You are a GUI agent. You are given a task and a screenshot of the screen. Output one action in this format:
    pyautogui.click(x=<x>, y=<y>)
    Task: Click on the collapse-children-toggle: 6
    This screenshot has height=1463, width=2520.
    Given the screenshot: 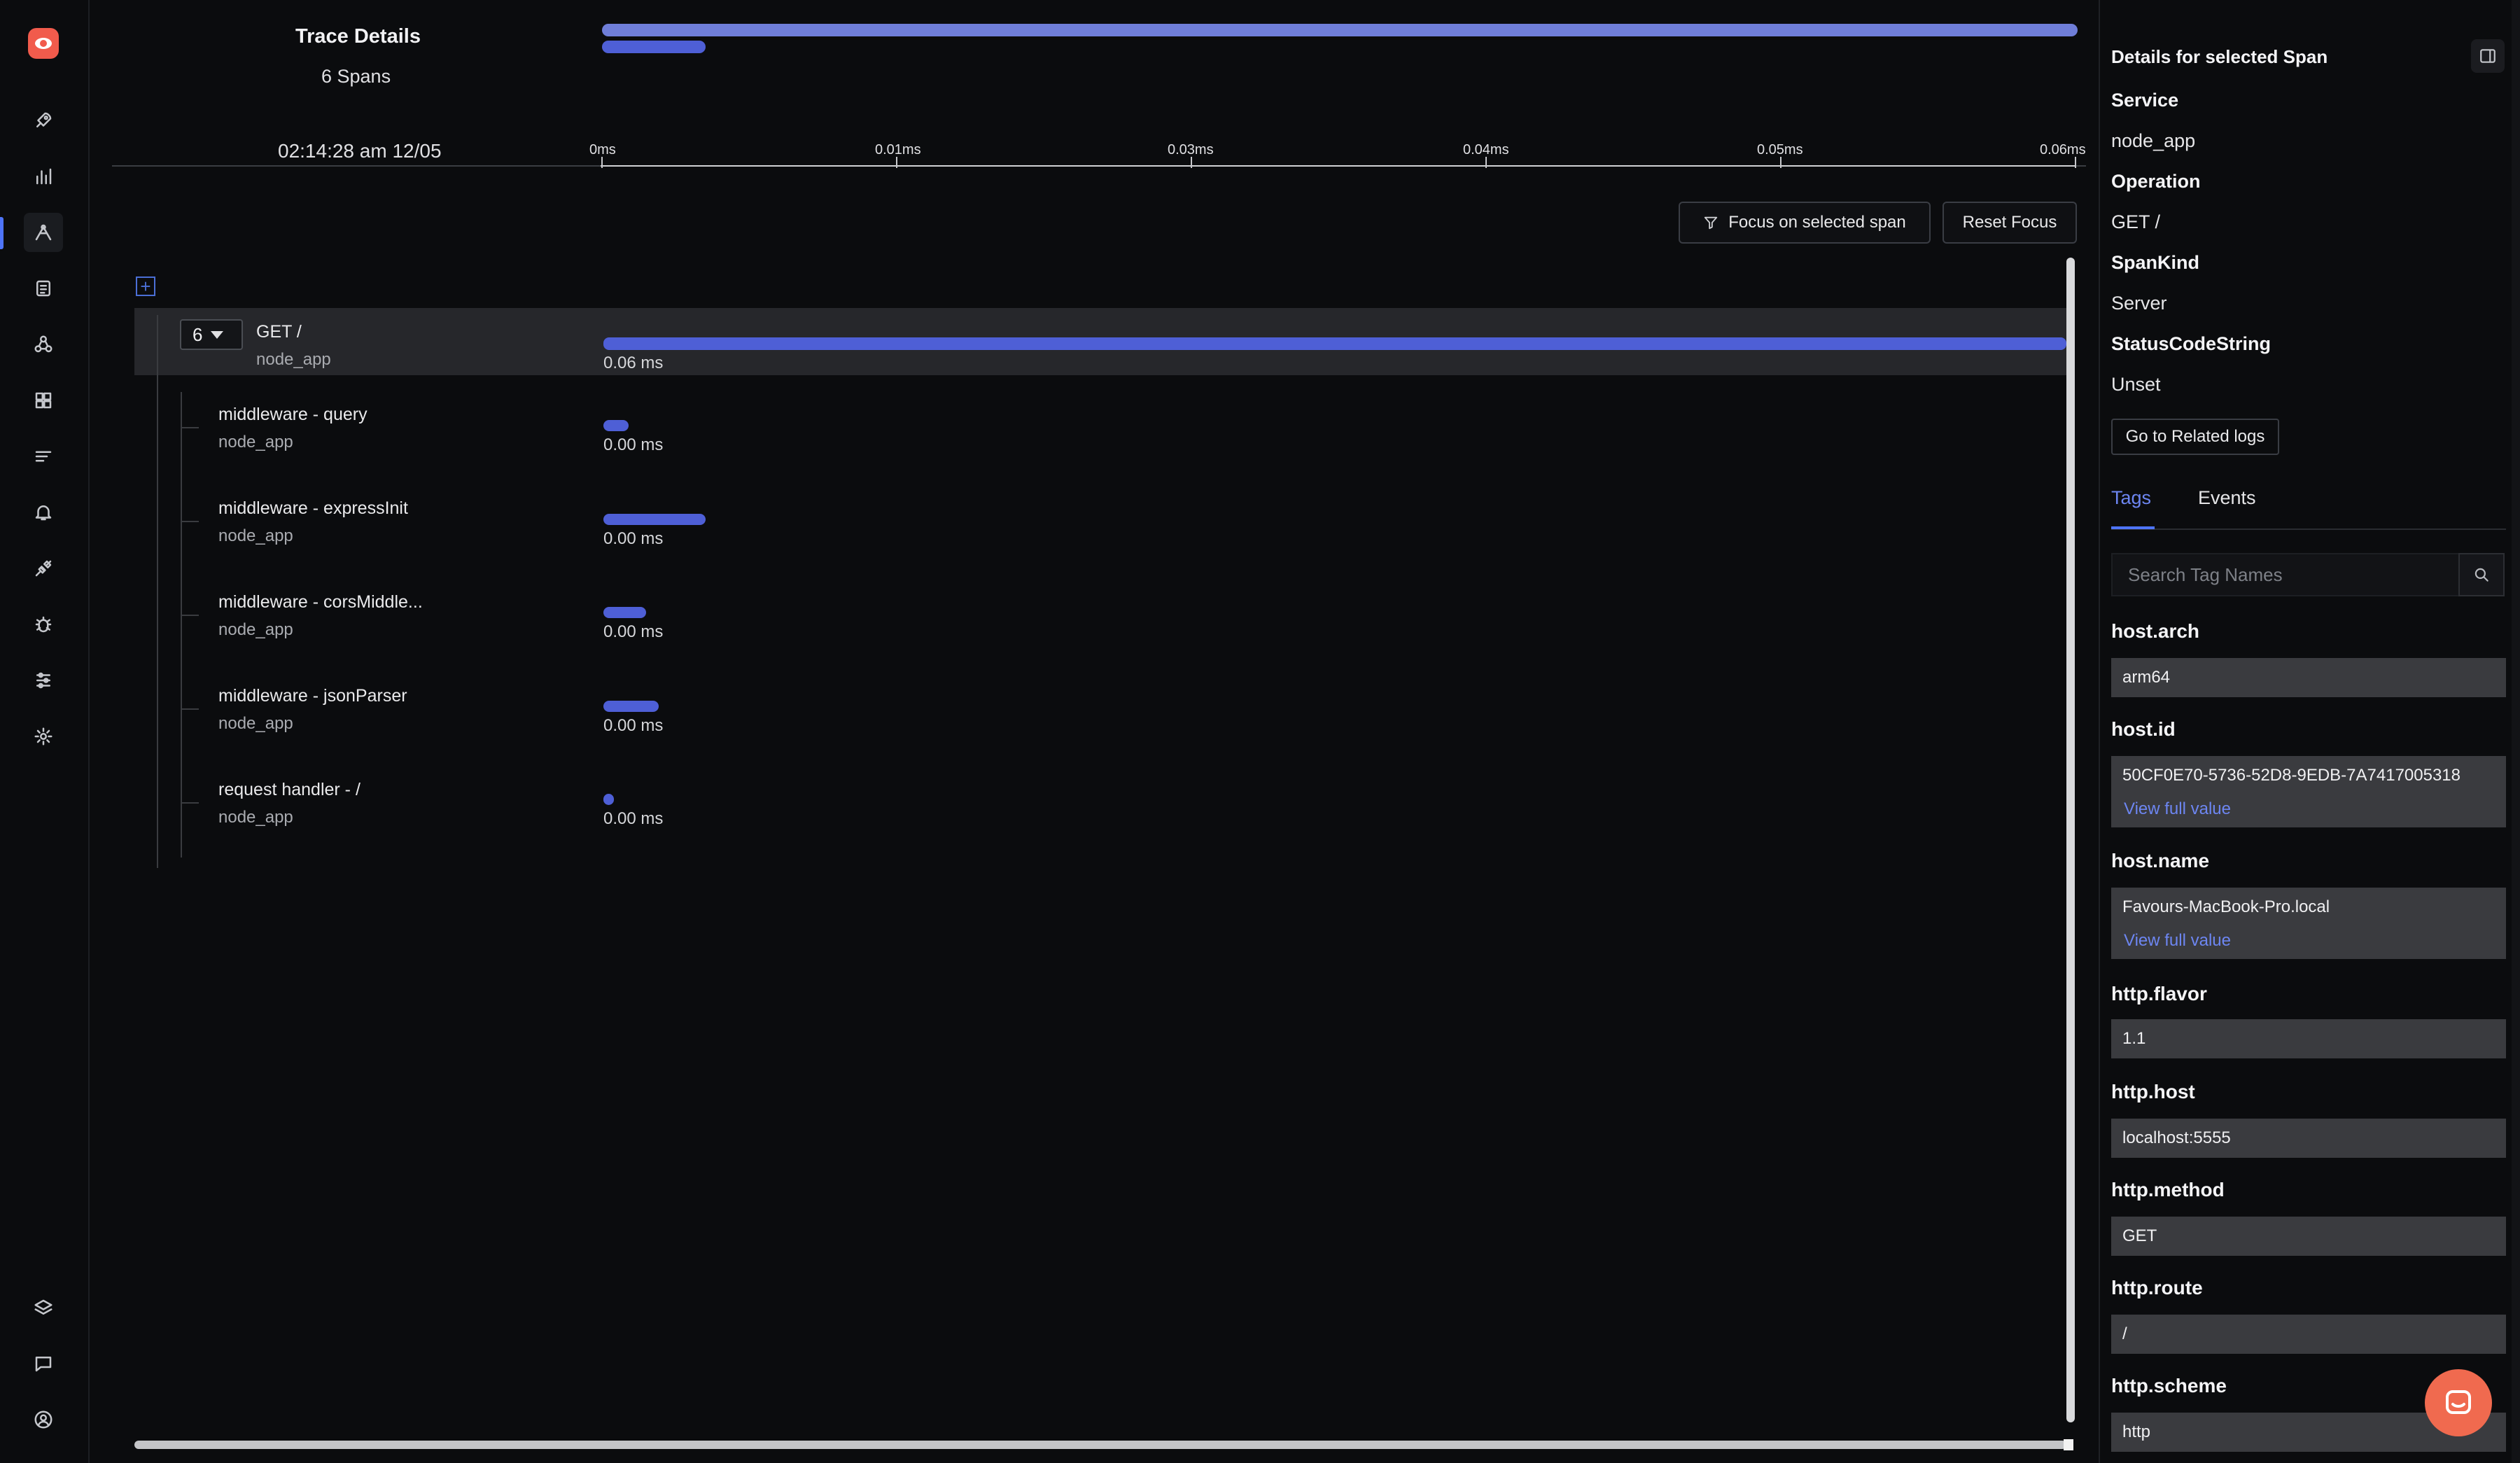 What is the action you would take?
    pyautogui.click(x=211, y=334)
    